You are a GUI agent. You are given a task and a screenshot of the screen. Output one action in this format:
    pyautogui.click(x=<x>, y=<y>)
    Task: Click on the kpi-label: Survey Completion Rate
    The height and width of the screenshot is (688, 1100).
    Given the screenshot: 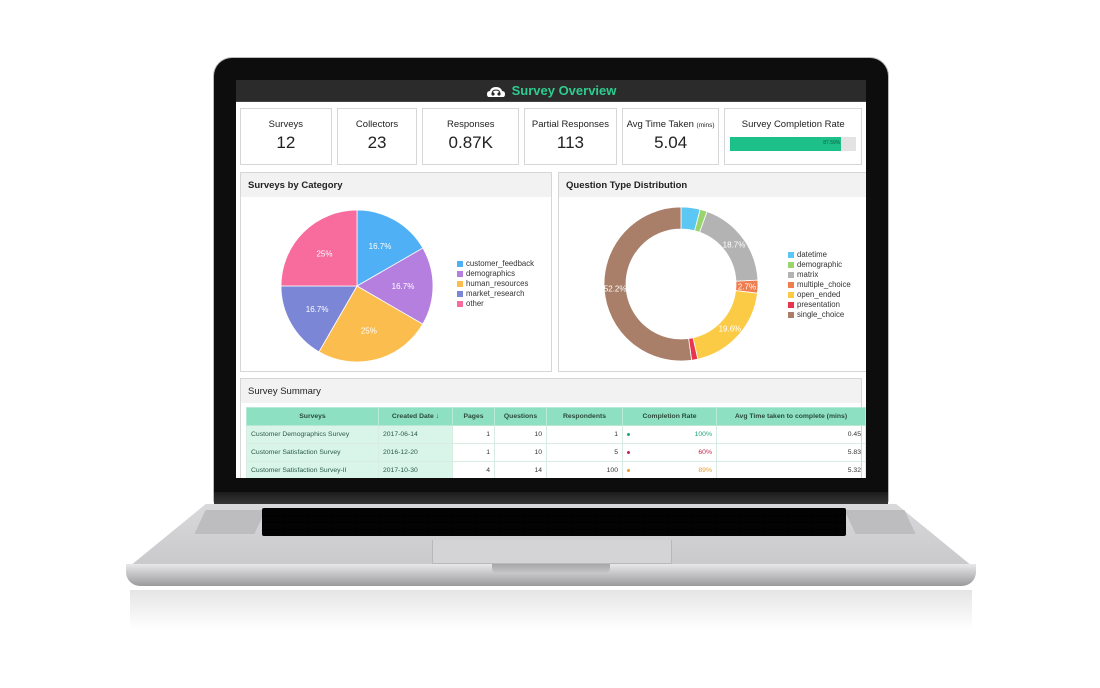 What is the action you would take?
    pyautogui.click(x=793, y=124)
    